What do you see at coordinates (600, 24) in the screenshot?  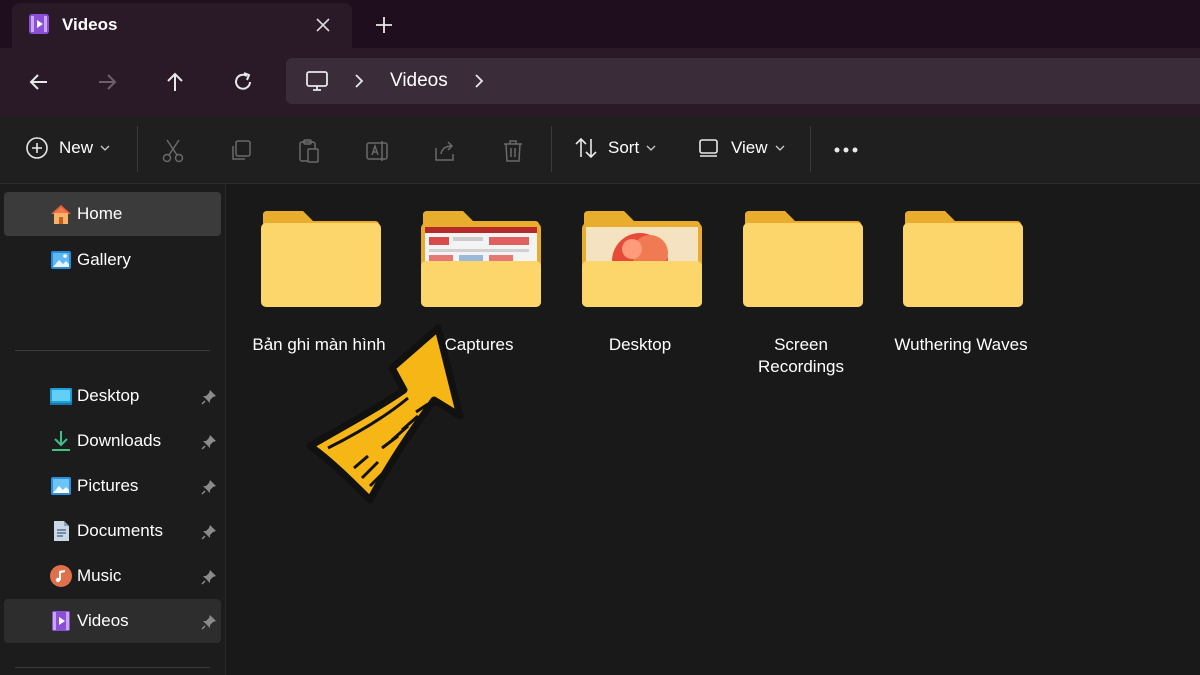 I see `title-bar: Videos` at bounding box center [600, 24].